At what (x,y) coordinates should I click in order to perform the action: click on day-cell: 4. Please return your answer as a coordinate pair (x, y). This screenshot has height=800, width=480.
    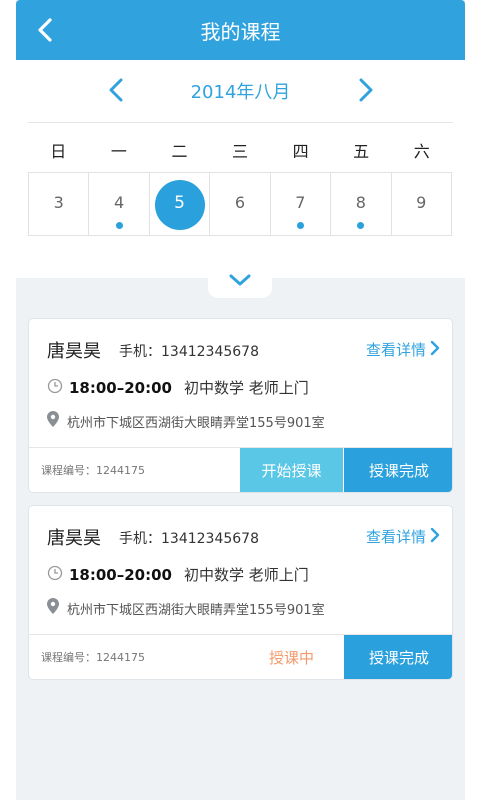
    Looking at the image, I should click on (119, 204).